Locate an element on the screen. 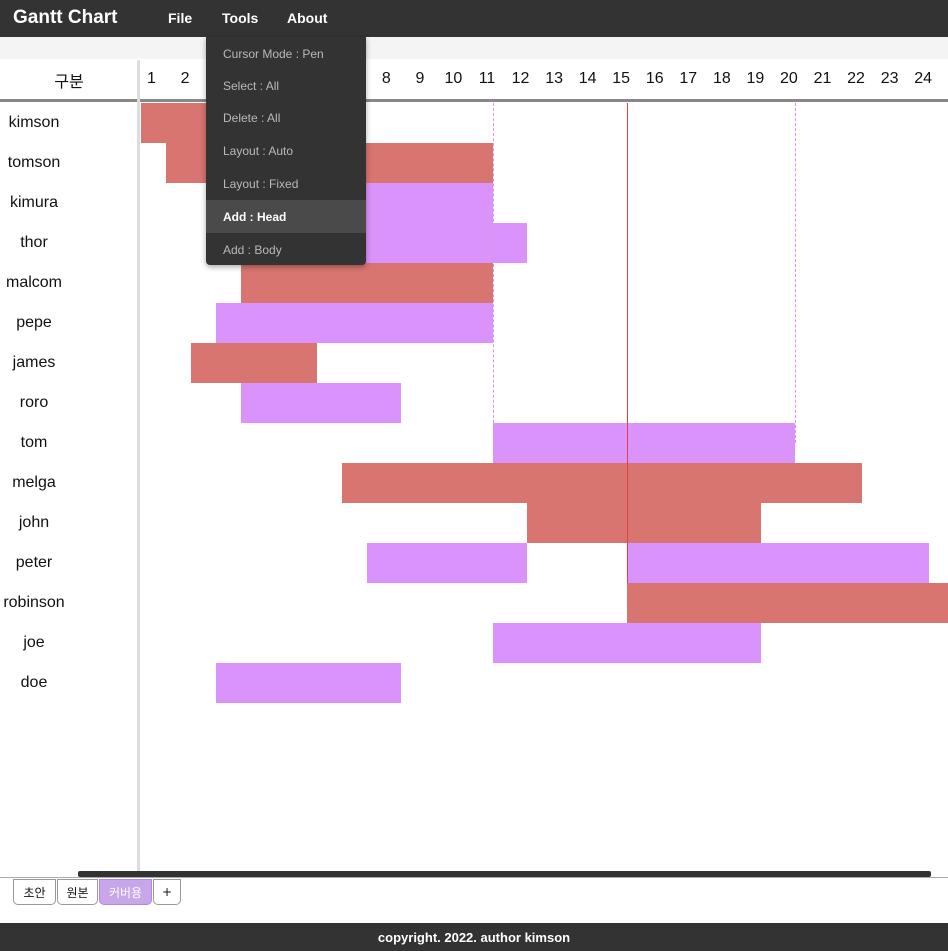  day-label: 21 is located at coordinates (822, 78).